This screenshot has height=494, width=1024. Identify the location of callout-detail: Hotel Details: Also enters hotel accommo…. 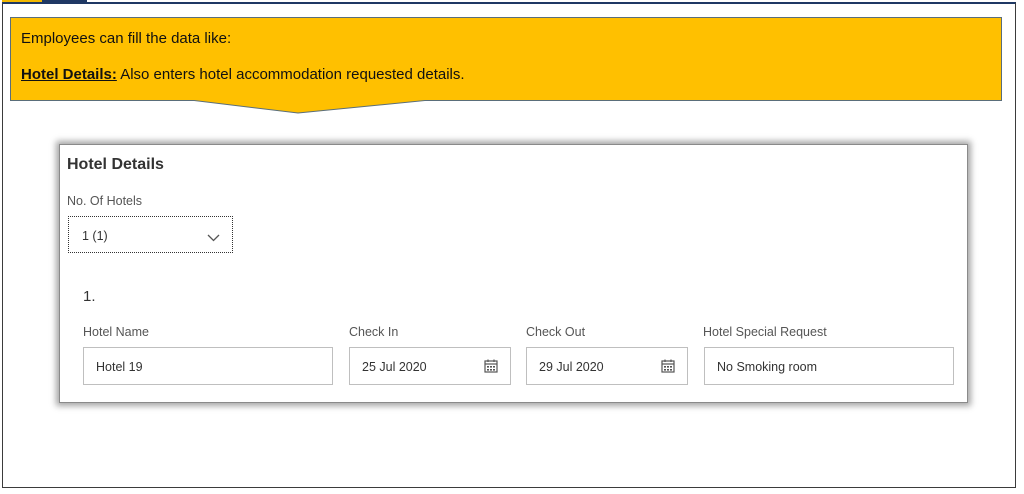
(243, 74).